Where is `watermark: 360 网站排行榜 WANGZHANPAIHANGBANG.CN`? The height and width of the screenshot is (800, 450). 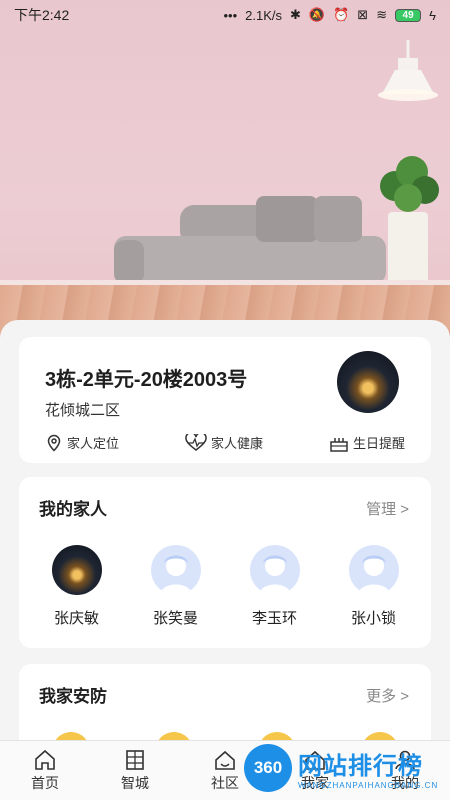 watermark: 360 网站排行榜 WANGZHANPAIHANGBANG.CN is located at coordinates (347, 768).